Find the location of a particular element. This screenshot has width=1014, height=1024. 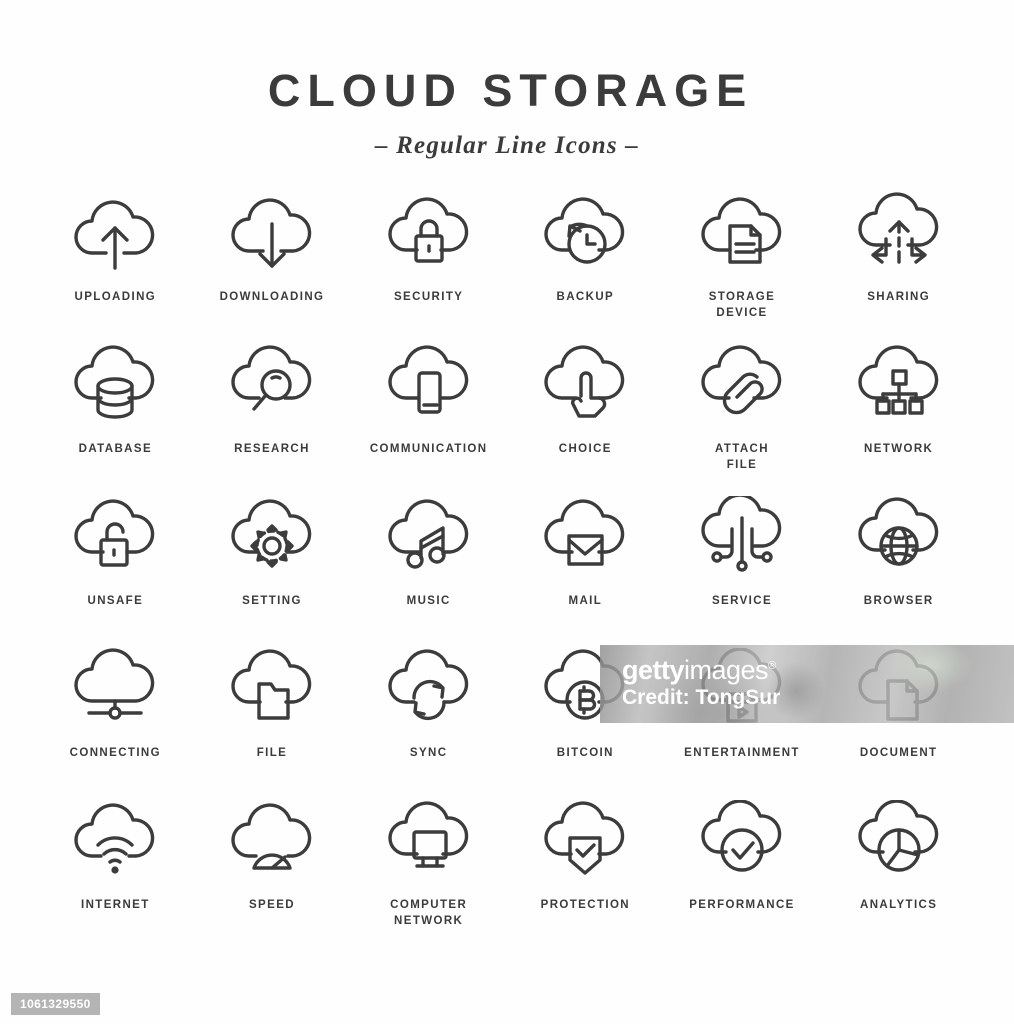

image-id-badge: 1061329550 is located at coordinates (55, 1004).